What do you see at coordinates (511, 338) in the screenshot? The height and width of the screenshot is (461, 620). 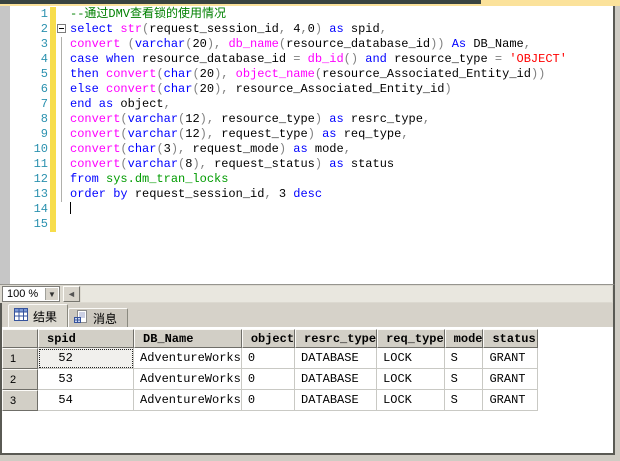 I see `column-header-status: status` at bounding box center [511, 338].